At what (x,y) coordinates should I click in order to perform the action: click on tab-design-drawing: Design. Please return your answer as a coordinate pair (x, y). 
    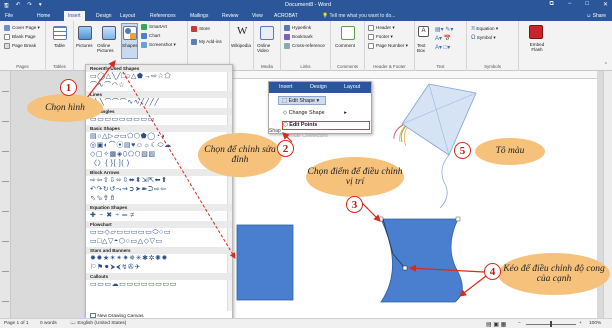
    Looking at the image, I should click on (318, 87).